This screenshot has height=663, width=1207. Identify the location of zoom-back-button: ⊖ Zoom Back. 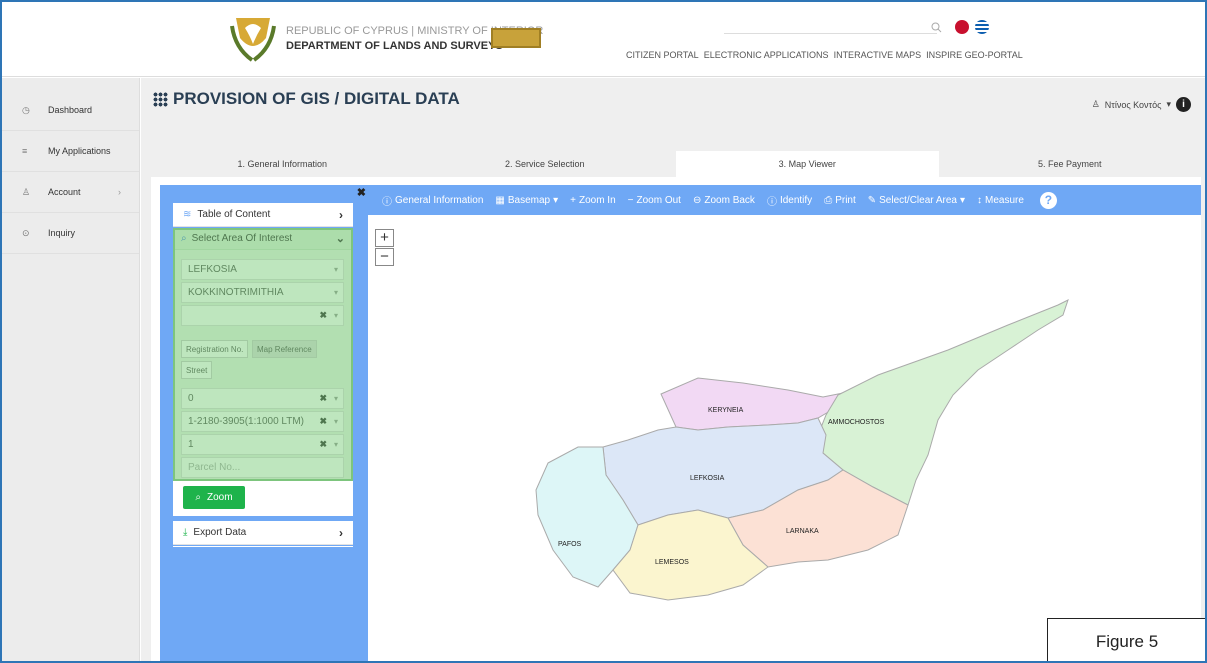
(724, 200).